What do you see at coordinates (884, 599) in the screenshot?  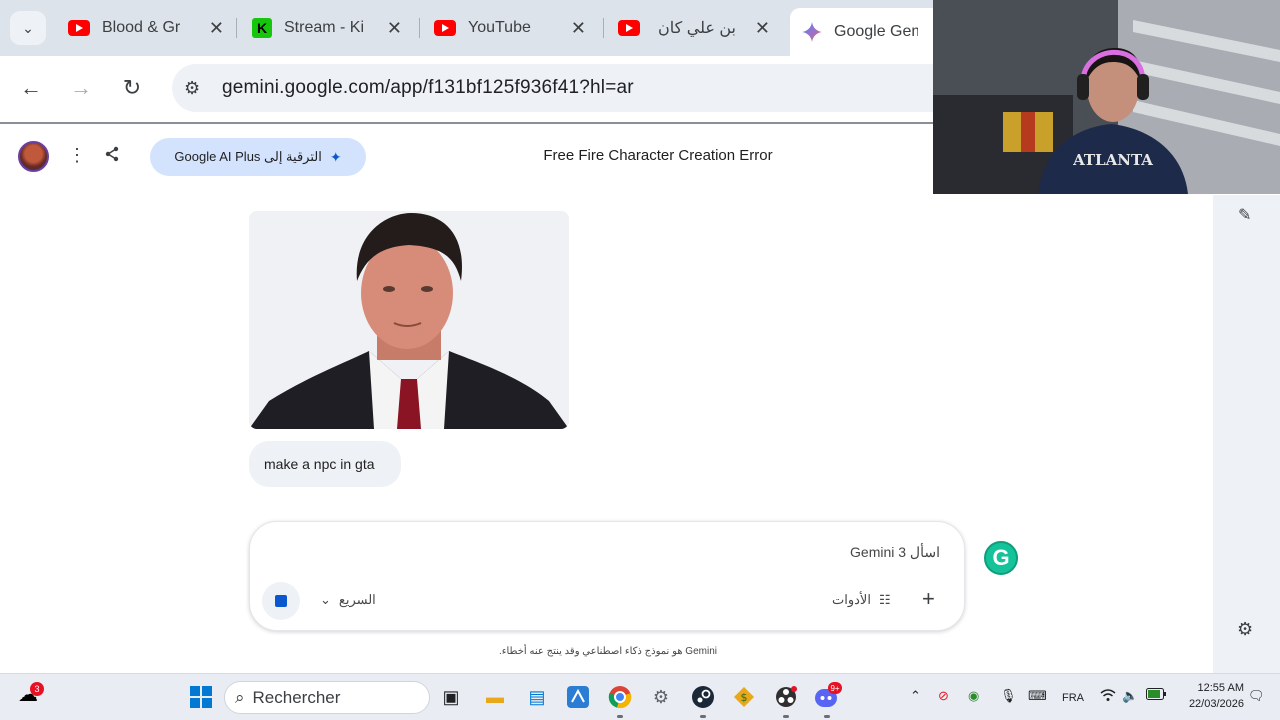 I see `tune-icon: ☷` at bounding box center [884, 599].